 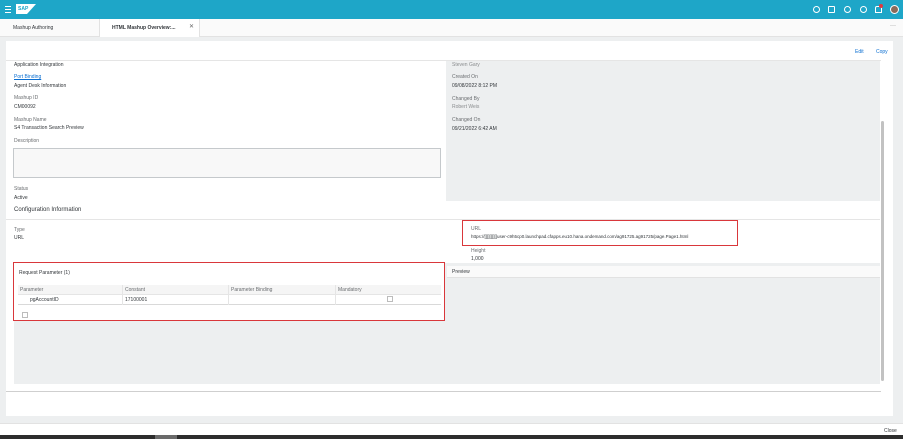 I want to click on configuration-title: Configuration Information, so click(x=48, y=210).